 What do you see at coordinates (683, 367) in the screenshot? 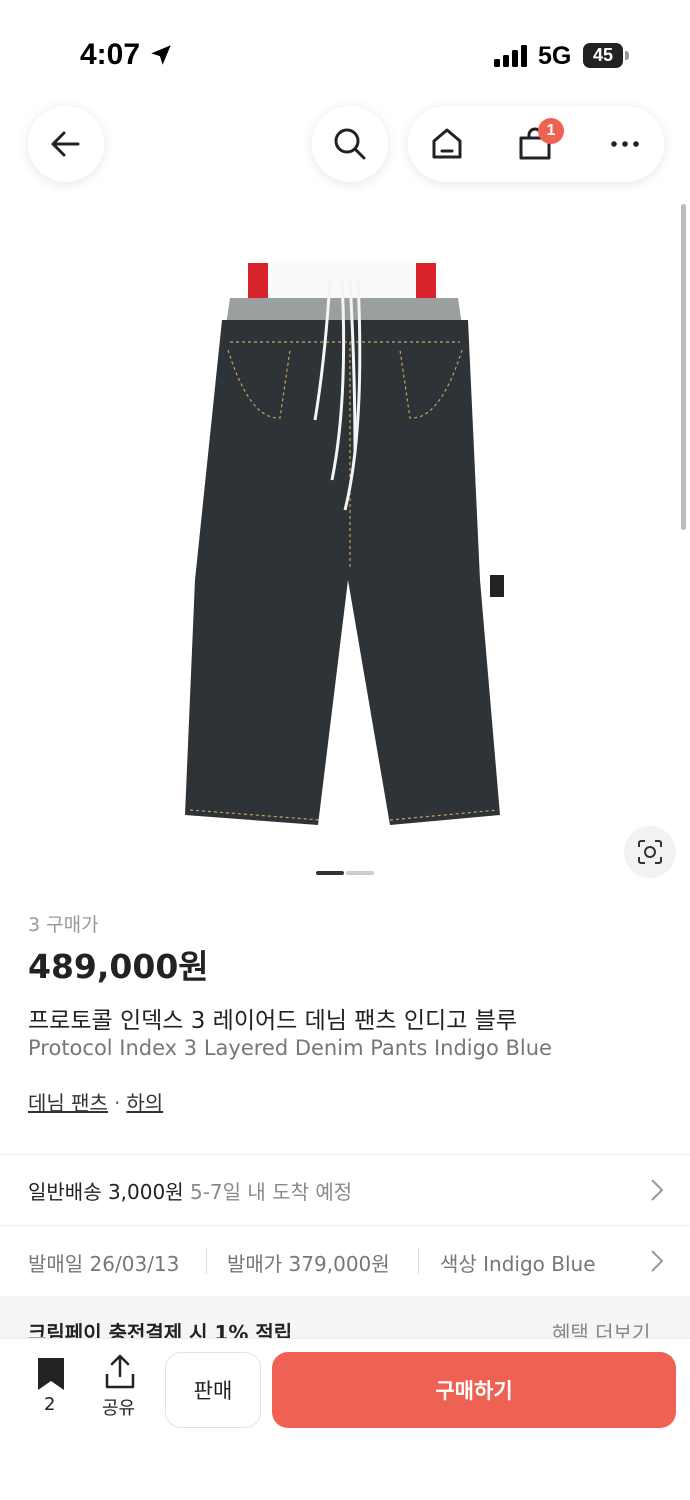
I see `page-scrollbar` at bounding box center [683, 367].